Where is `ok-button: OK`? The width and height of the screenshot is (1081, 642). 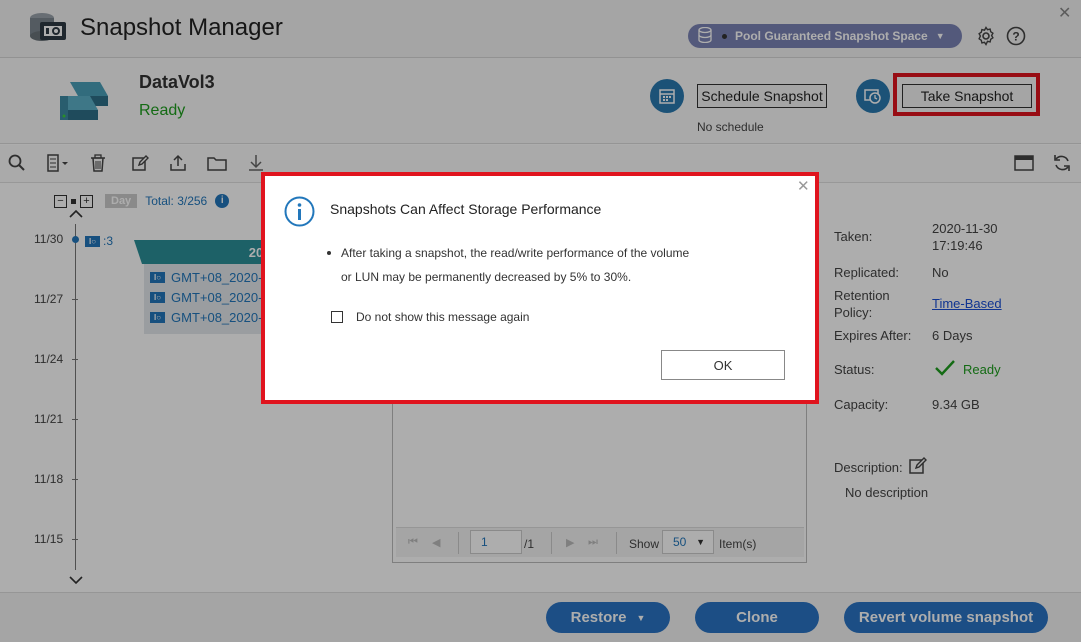 ok-button: OK is located at coordinates (723, 365).